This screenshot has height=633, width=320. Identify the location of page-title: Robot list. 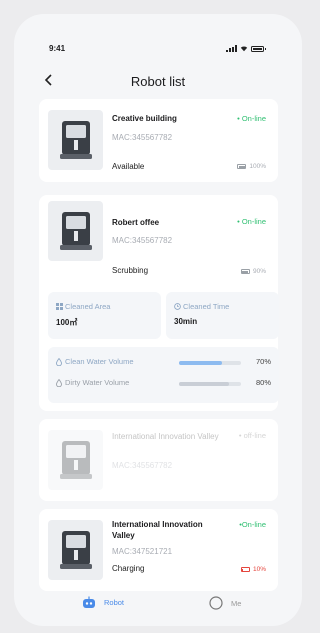
(158, 81).